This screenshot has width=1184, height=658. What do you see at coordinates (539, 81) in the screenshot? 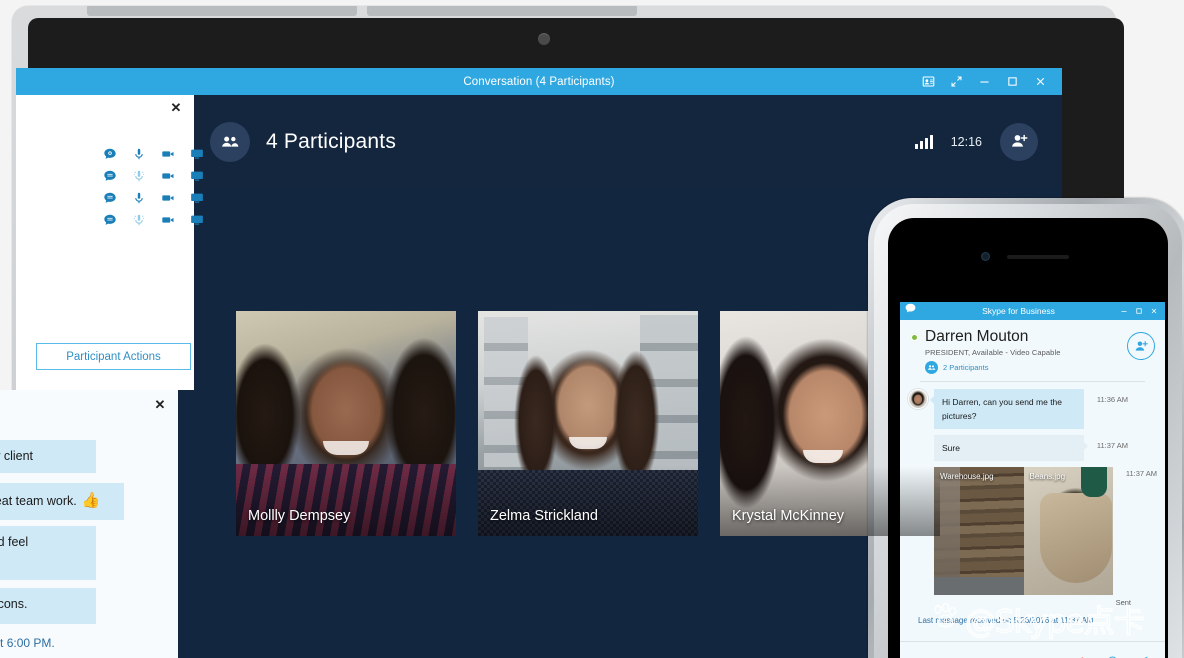
I see `meeting-titlebar: Conversation (4 Participants)` at bounding box center [539, 81].